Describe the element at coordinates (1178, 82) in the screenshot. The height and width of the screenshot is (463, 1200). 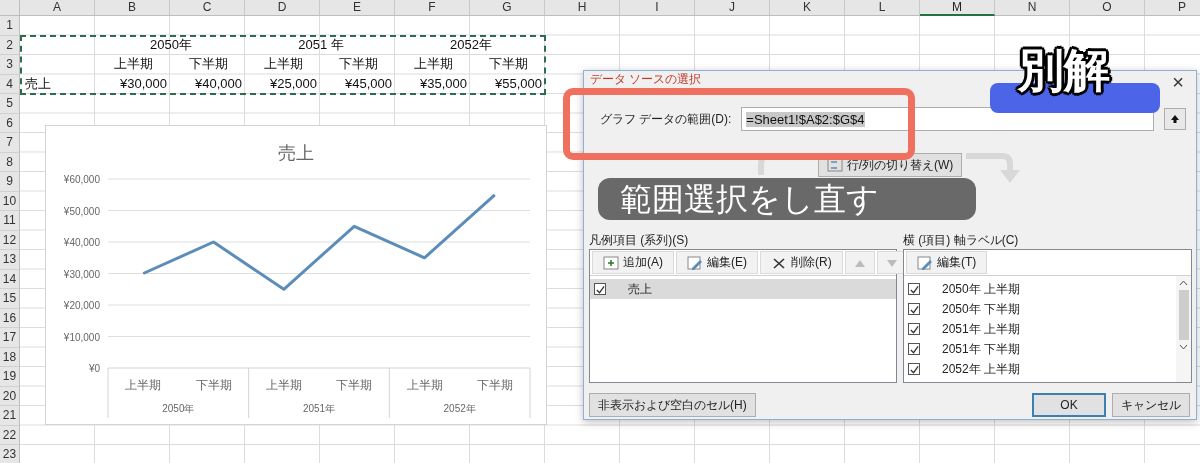
I see `close-button: ×` at that location.